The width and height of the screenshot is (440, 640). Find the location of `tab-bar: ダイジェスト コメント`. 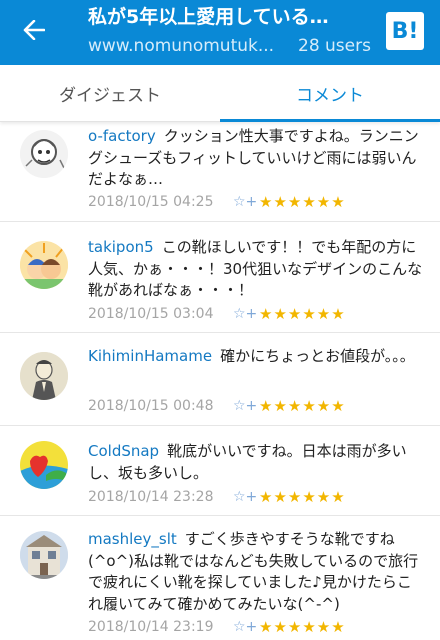

tab-bar: ダイジェスト コメント is located at coordinates (220, 93).